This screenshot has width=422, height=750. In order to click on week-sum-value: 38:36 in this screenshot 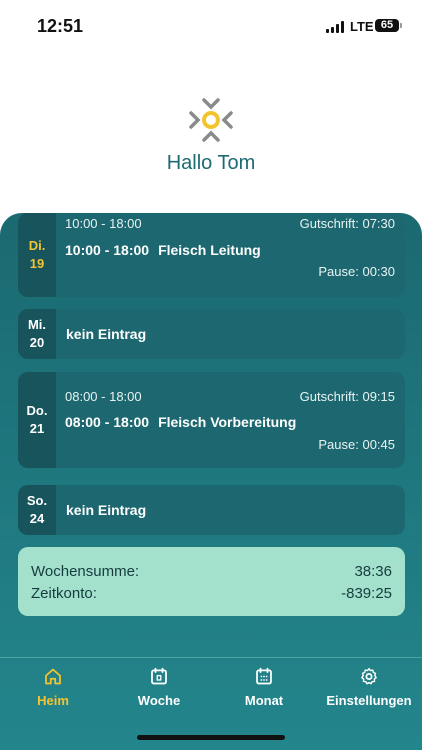, I will do `click(373, 571)`.